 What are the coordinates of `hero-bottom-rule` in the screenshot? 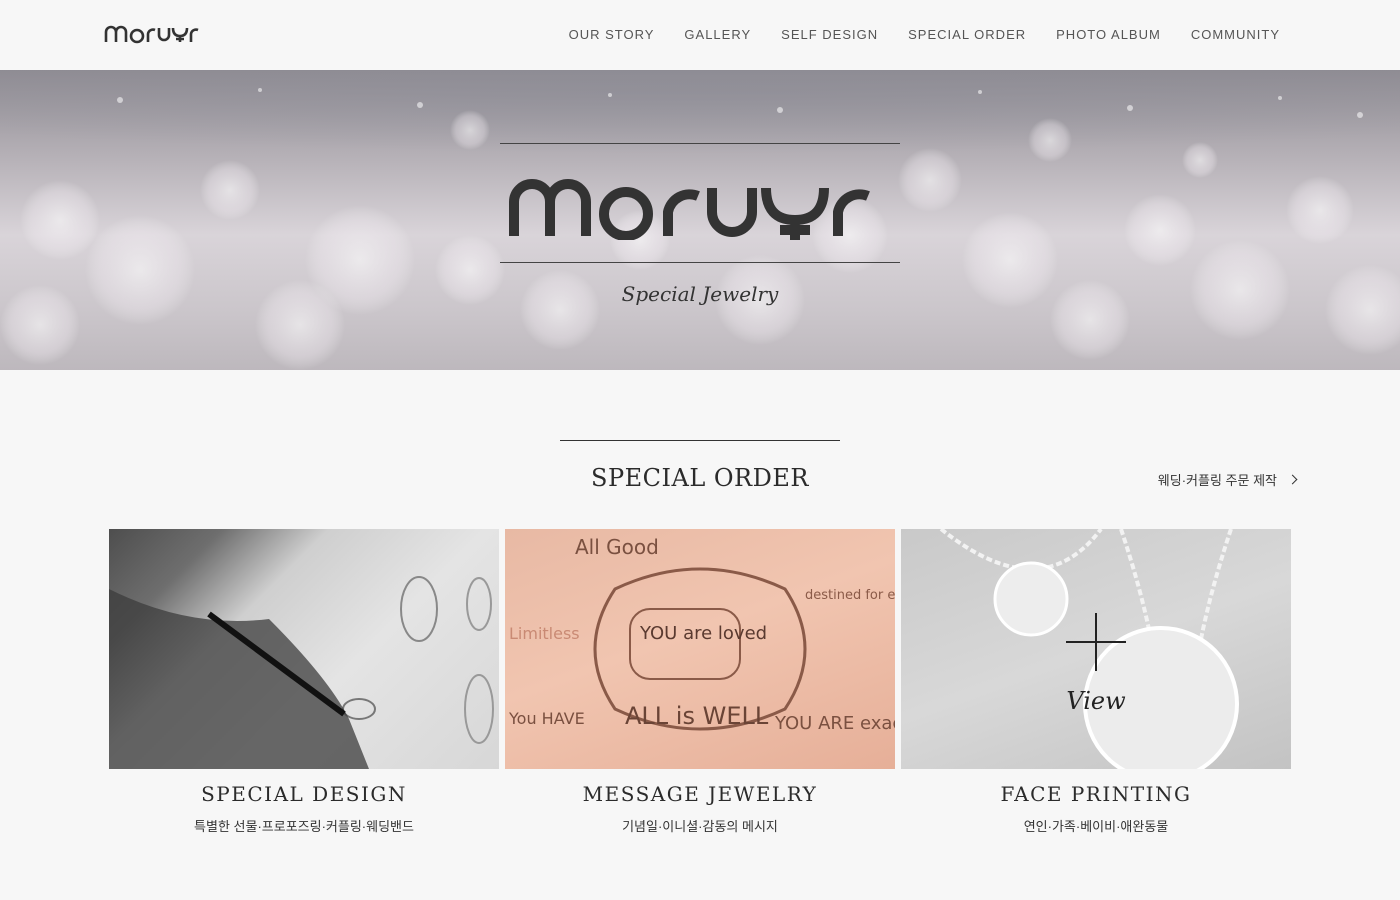 It's located at (700, 262).